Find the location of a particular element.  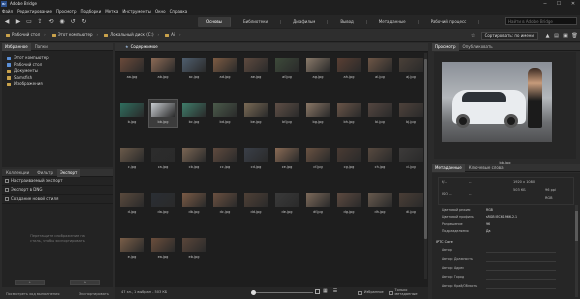

metadata-only-checkbox is located at coordinates (390, 292).